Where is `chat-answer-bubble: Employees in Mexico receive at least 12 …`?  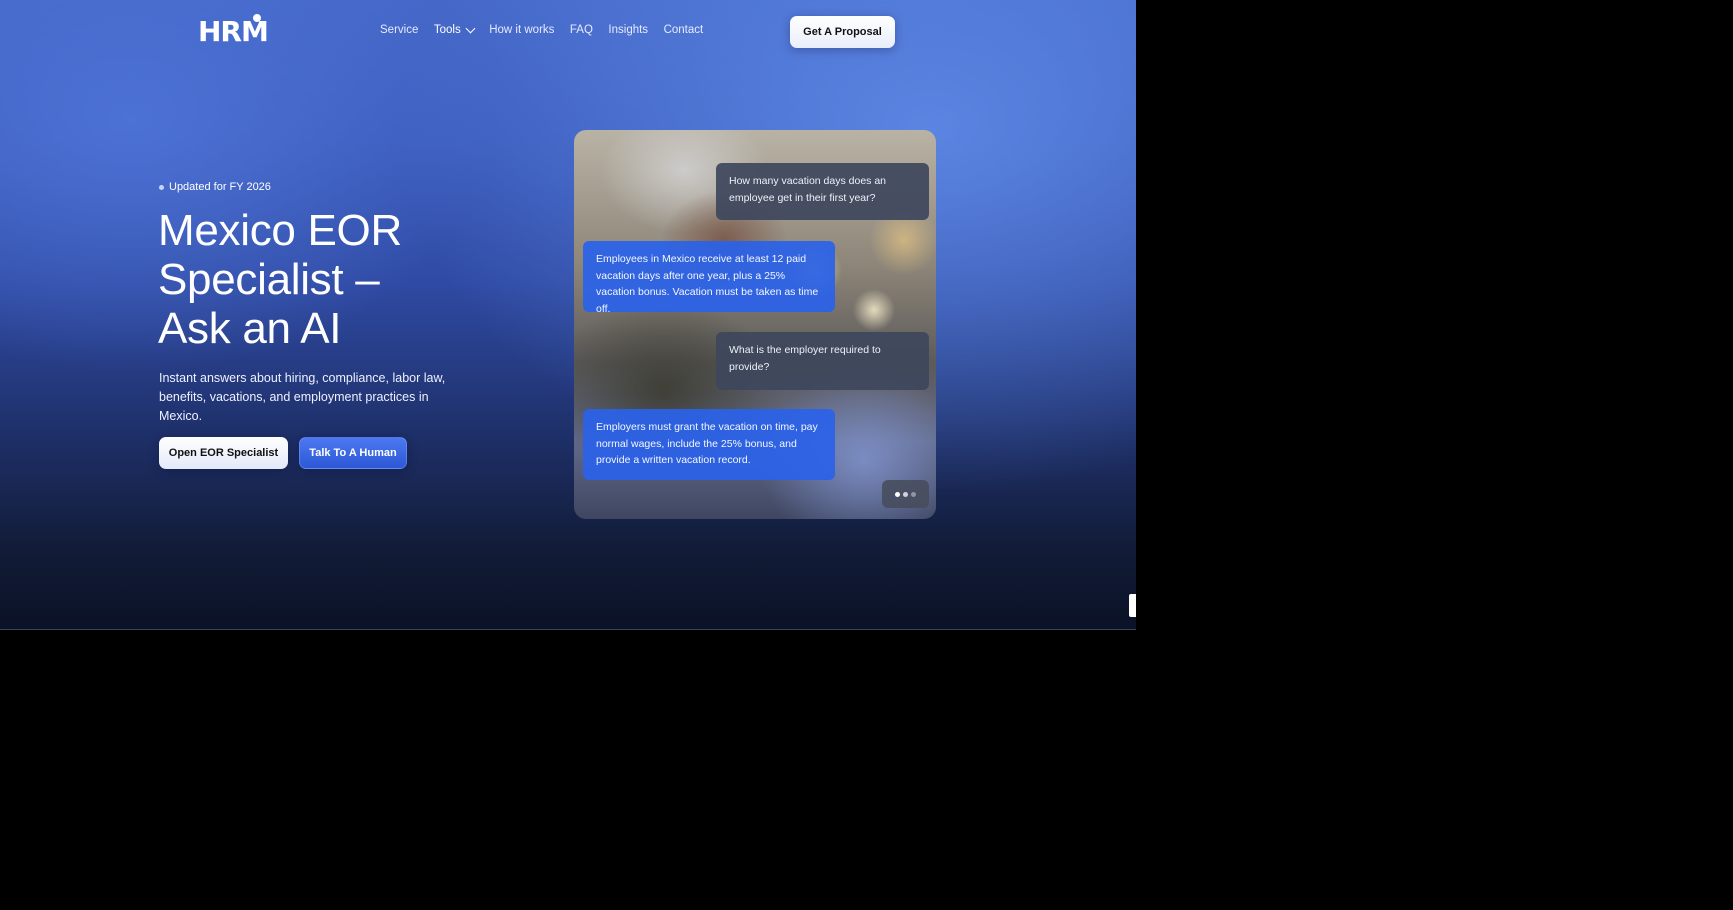 chat-answer-bubble: Employees in Mexico receive at least 12 … is located at coordinates (709, 278).